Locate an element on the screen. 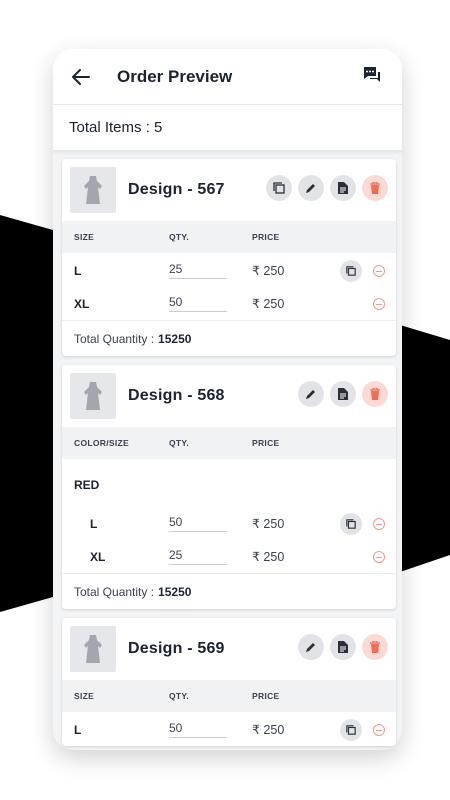  back-arrow-icon is located at coordinates (81, 76).